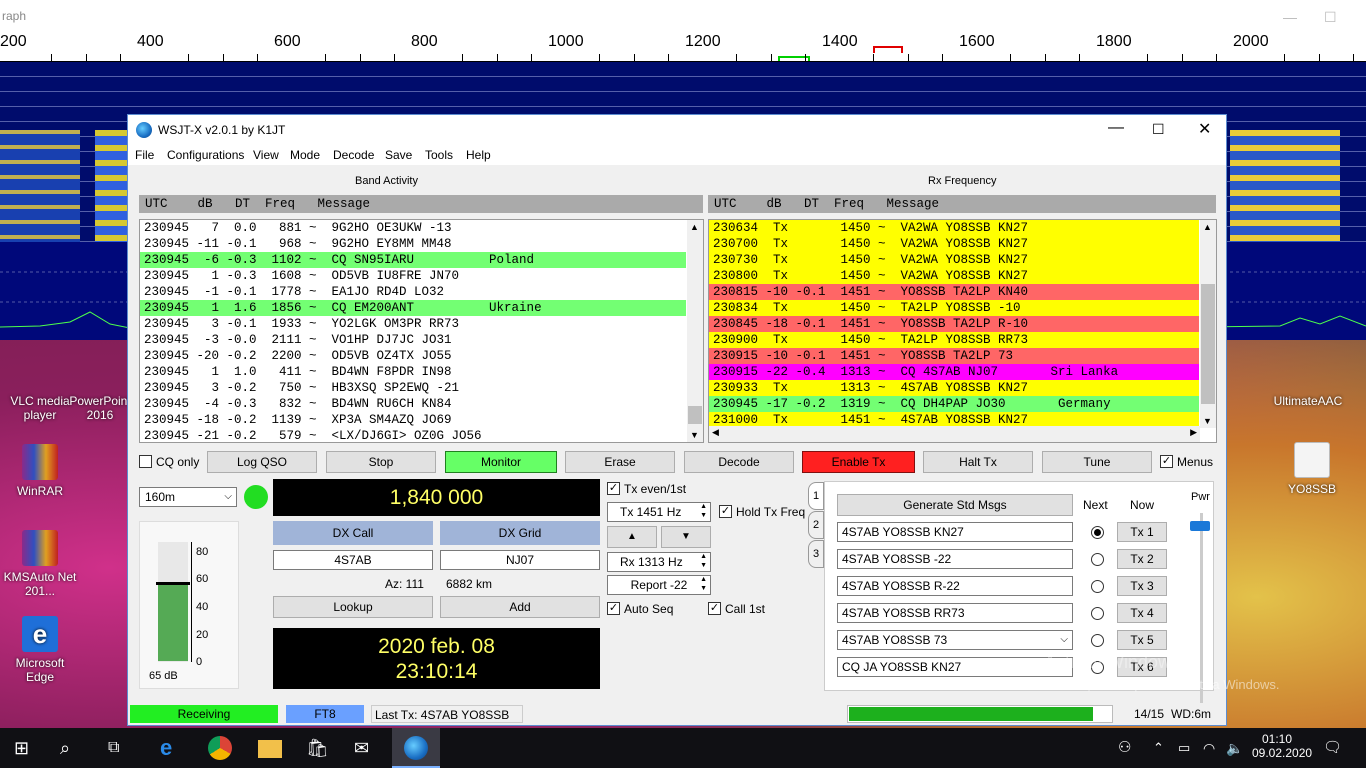  What do you see at coordinates (145, 461) in the screenshot?
I see `cq-only-checkbox` at bounding box center [145, 461].